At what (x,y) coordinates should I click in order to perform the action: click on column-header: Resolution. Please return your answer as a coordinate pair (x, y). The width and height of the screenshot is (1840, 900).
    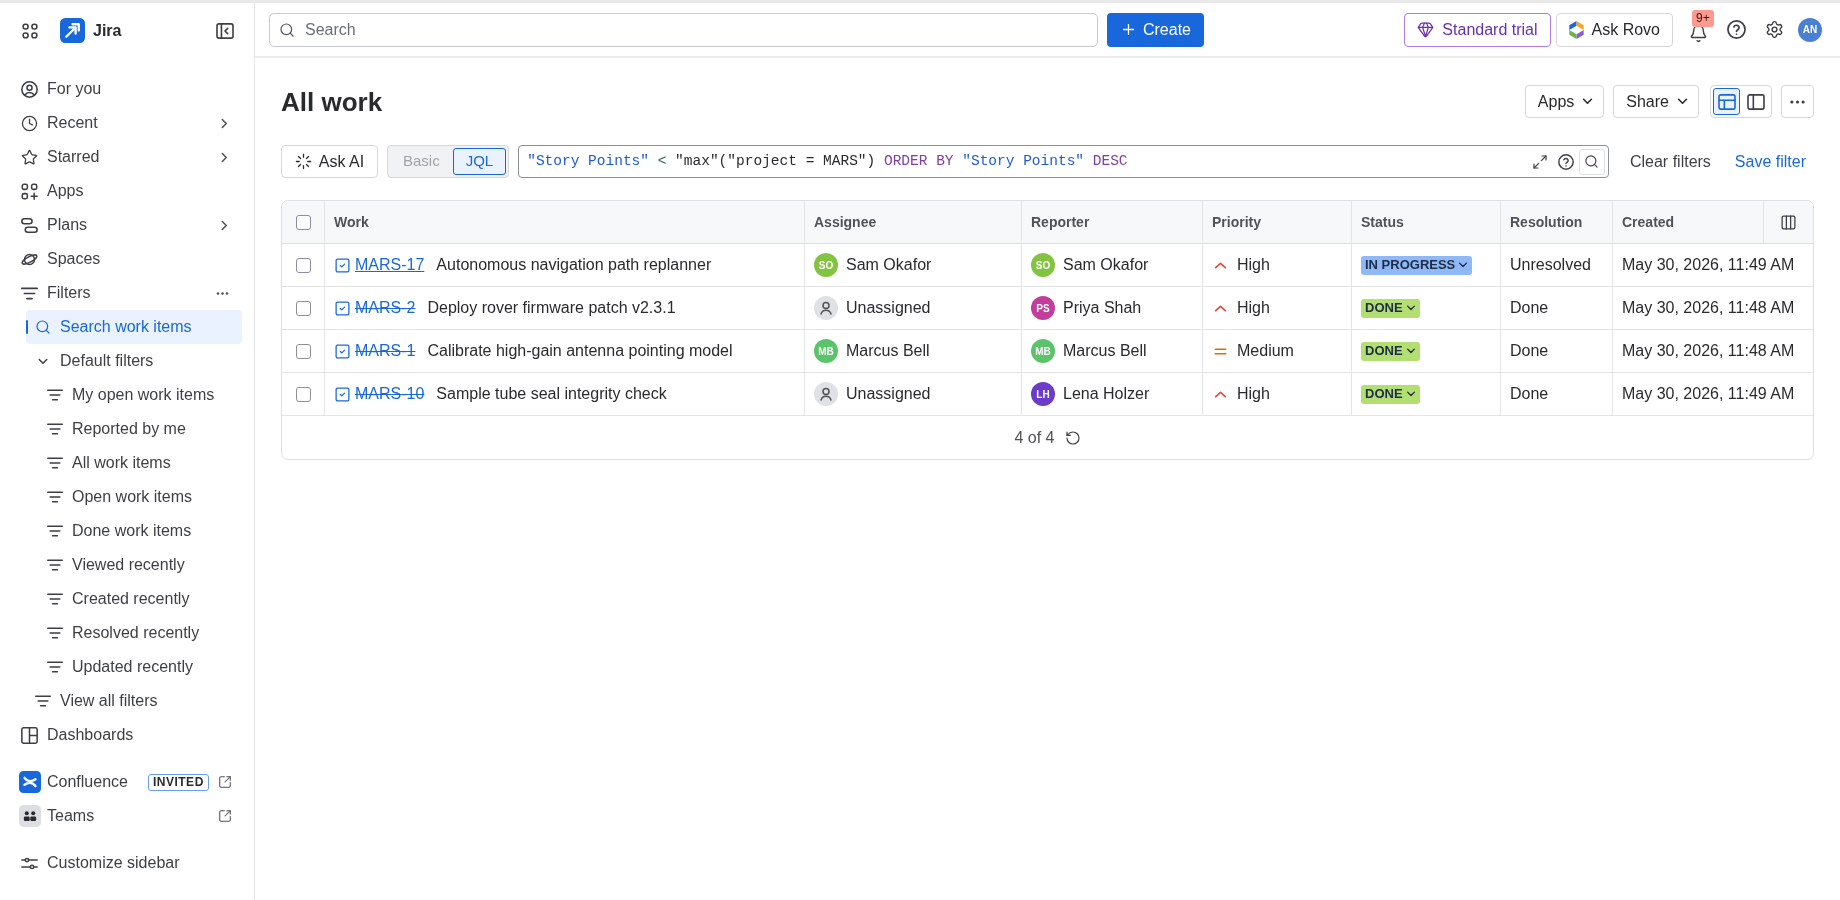
    Looking at the image, I should click on (1557, 222).